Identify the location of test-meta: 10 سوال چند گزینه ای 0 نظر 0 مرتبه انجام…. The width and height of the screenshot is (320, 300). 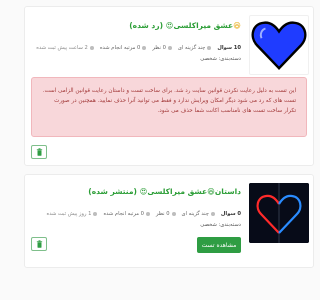
(136, 48).